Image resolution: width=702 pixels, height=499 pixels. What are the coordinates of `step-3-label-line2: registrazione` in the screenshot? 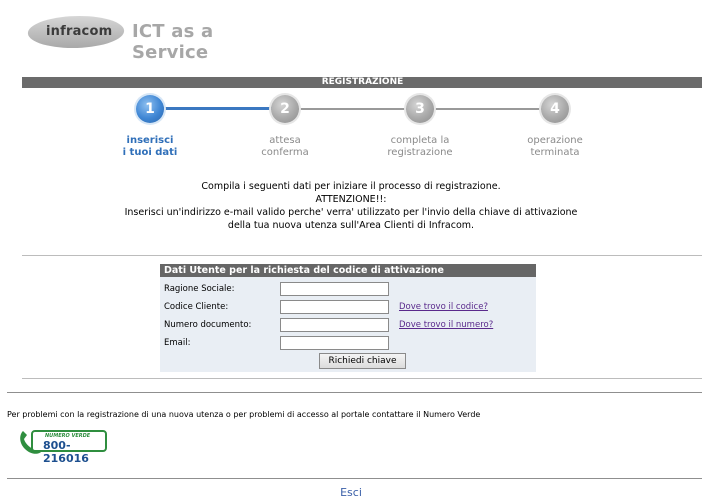 It's located at (420, 152).